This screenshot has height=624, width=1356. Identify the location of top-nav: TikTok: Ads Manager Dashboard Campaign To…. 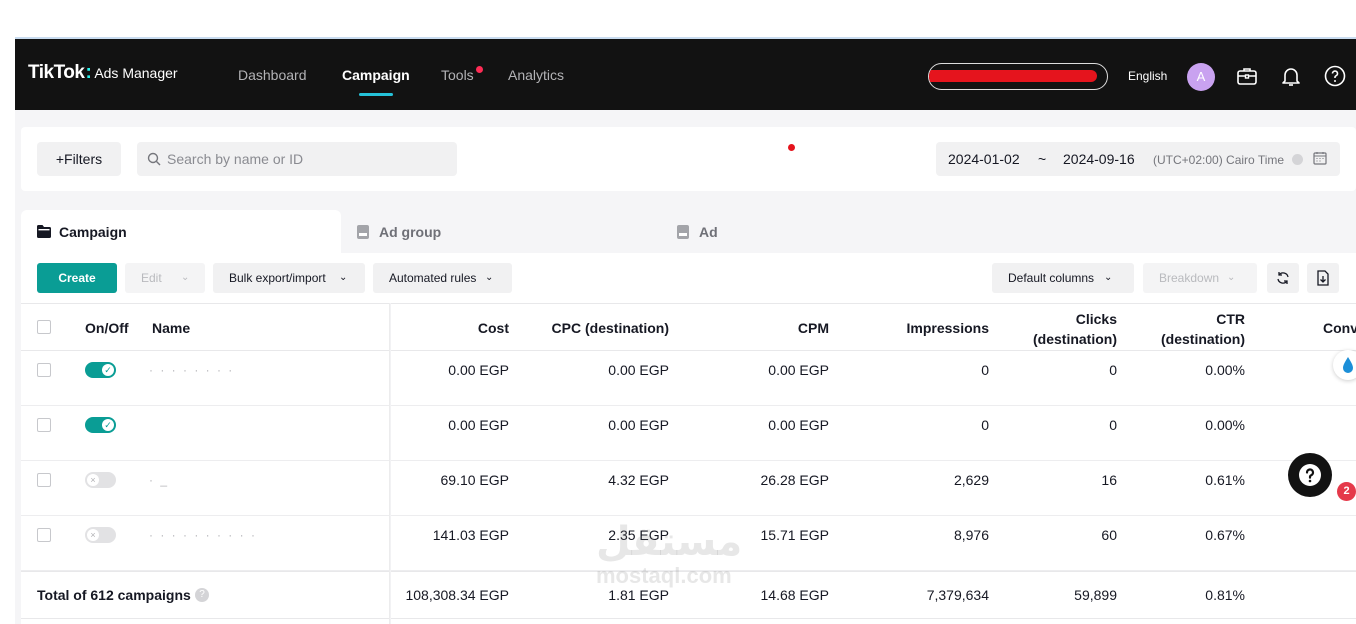
(685, 74).